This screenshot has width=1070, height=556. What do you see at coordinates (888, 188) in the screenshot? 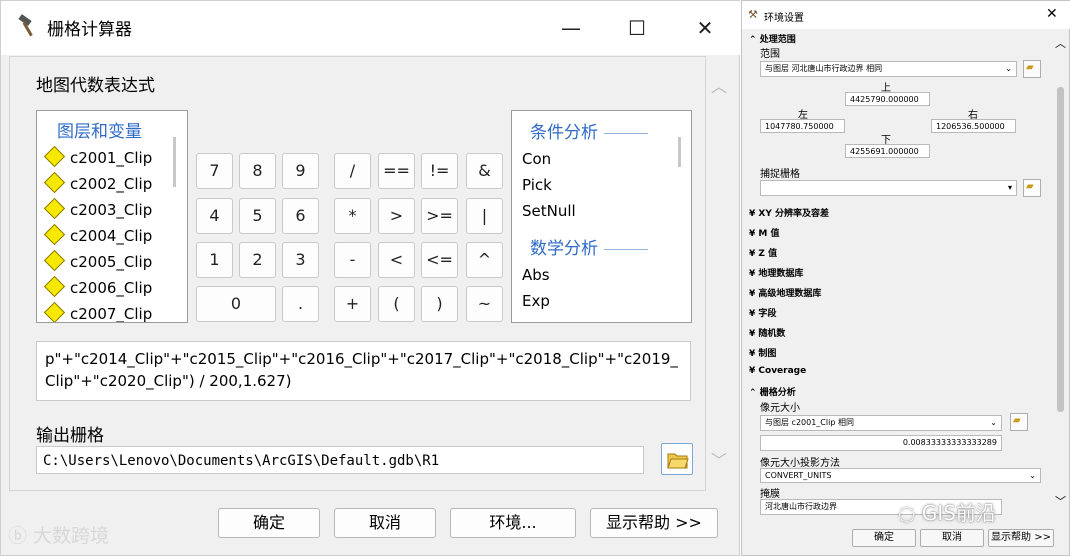
I see `snap-raster-select: ▾` at bounding box center [888, 188].